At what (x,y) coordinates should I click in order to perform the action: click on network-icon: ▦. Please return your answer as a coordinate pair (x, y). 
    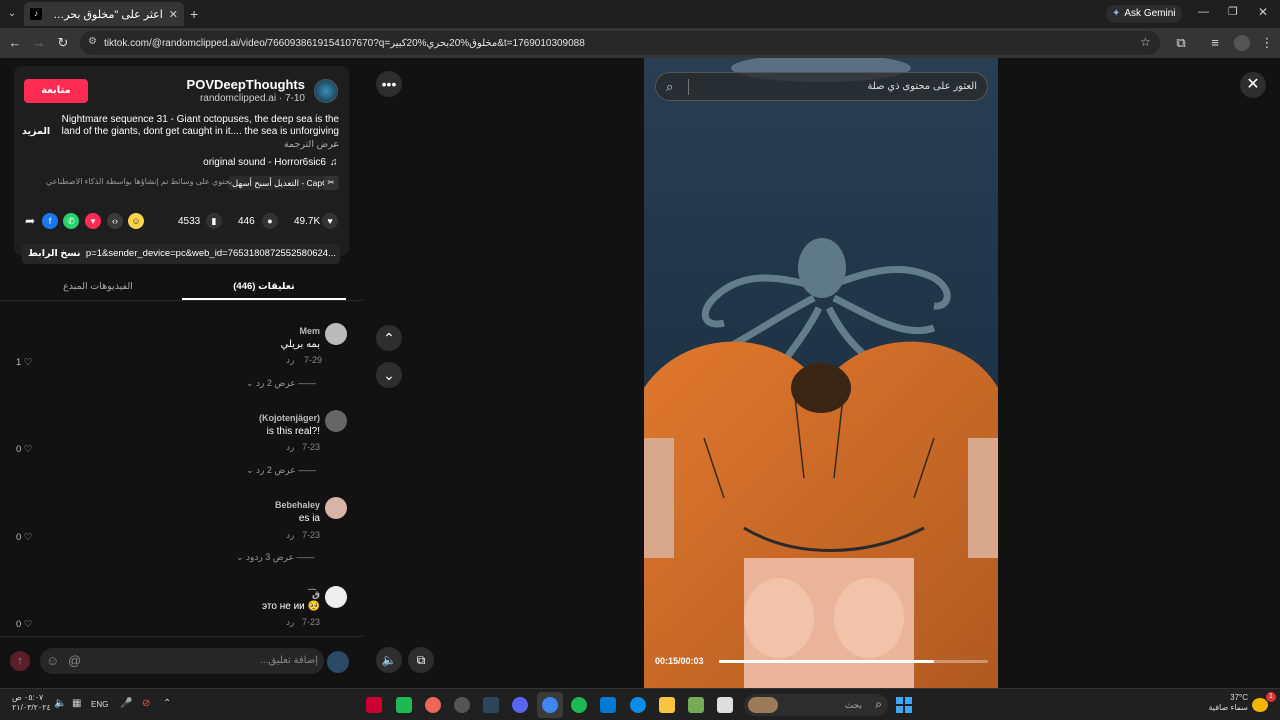
    Looking at the image, I should click on (76, 703).